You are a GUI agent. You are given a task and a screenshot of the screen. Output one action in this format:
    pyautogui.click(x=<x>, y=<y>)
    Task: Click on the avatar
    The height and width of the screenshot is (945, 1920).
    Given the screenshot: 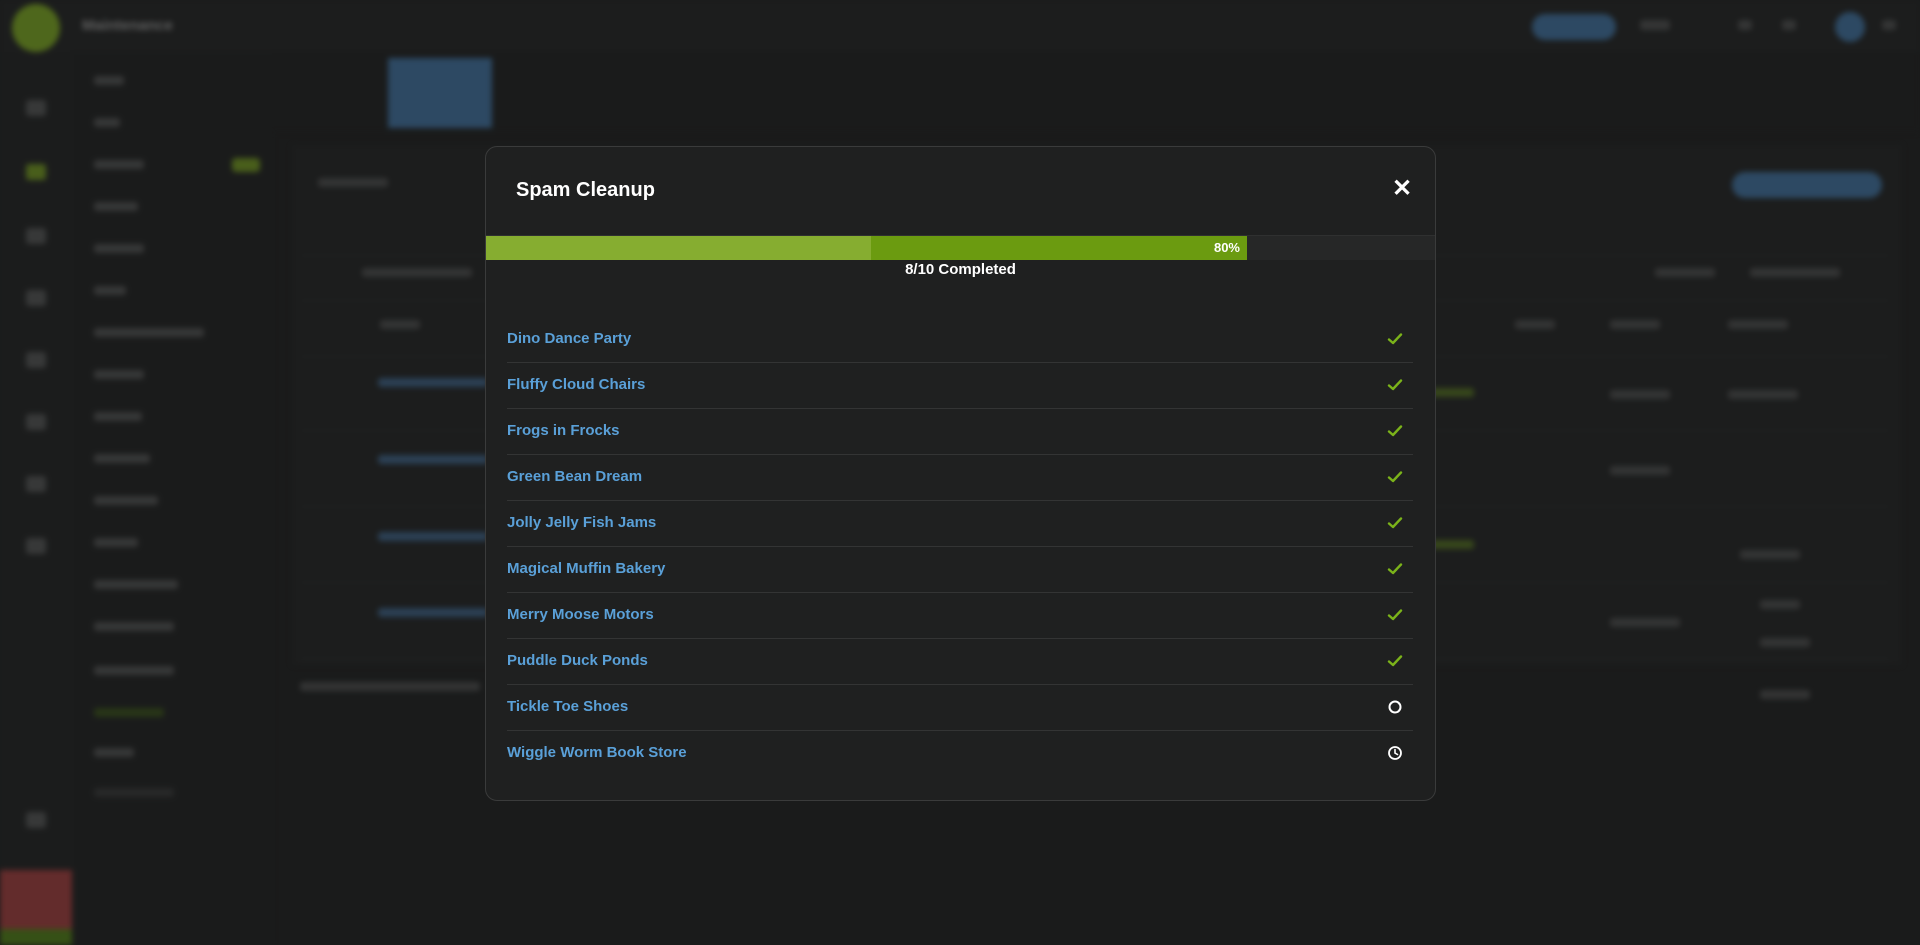 What is the action you would take?
    pyautogui.click(x=1850, y=27)
    